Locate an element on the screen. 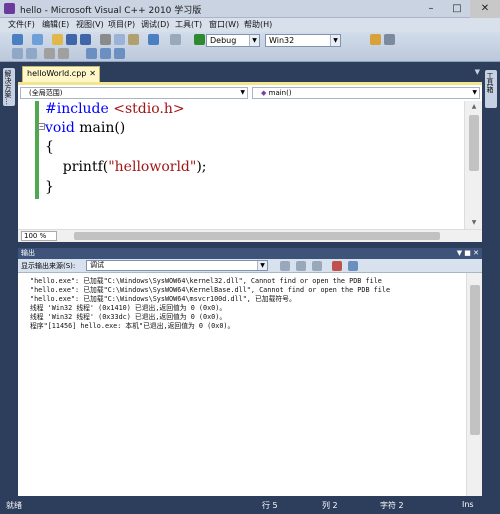 The width and height of the screenshot is (500, 514). right-tool-strip: 工具箱 is located at coordinates (491, 279).